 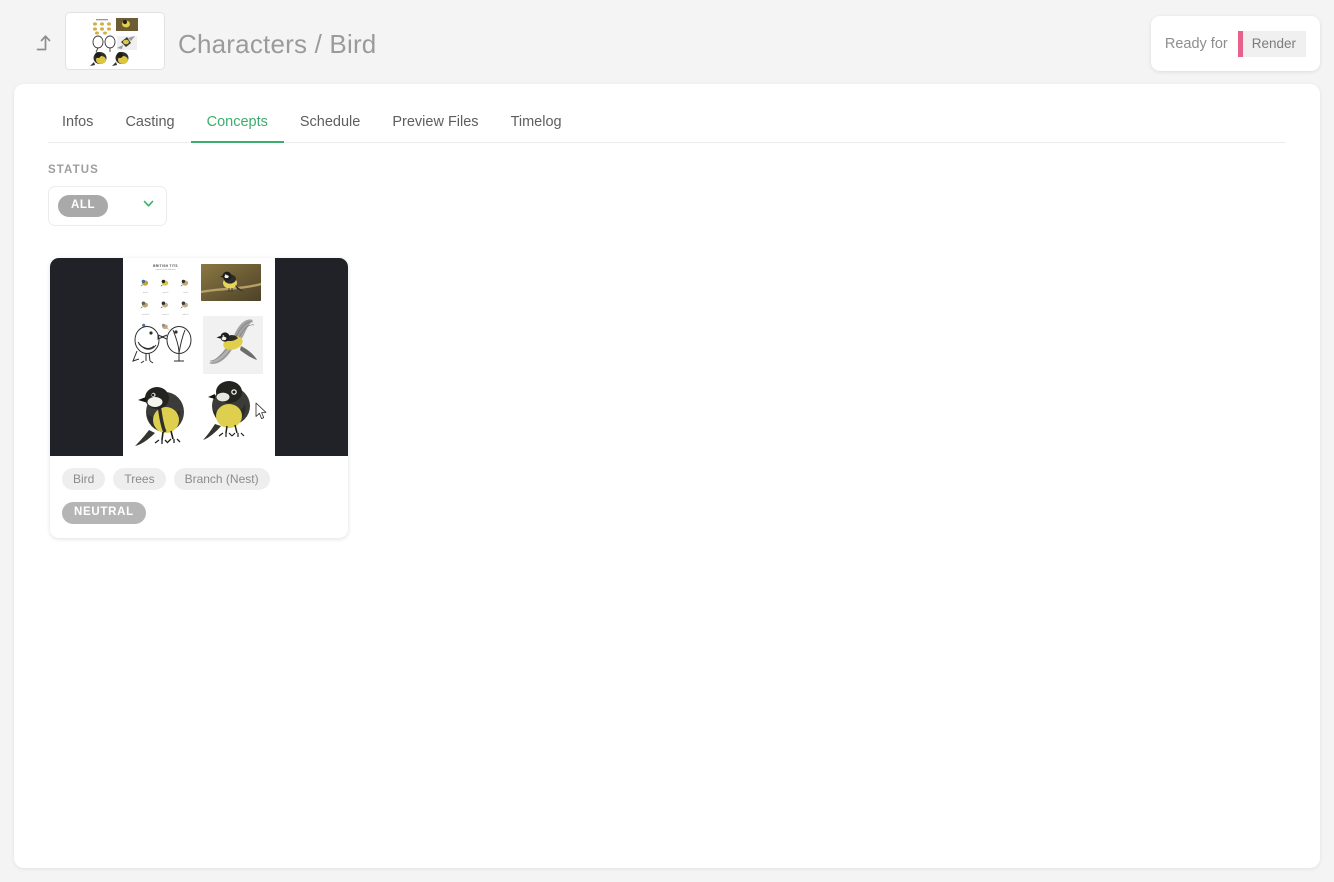 I want to click on id-chart-caption: willow tit, so click(x=185, y=315).